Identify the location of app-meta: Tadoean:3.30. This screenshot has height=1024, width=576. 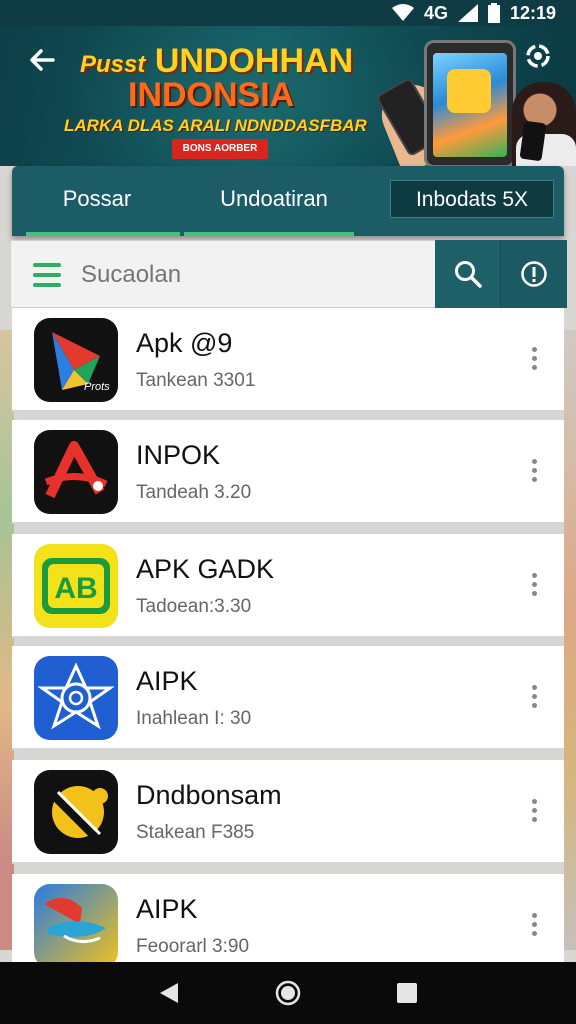
(194, 606).